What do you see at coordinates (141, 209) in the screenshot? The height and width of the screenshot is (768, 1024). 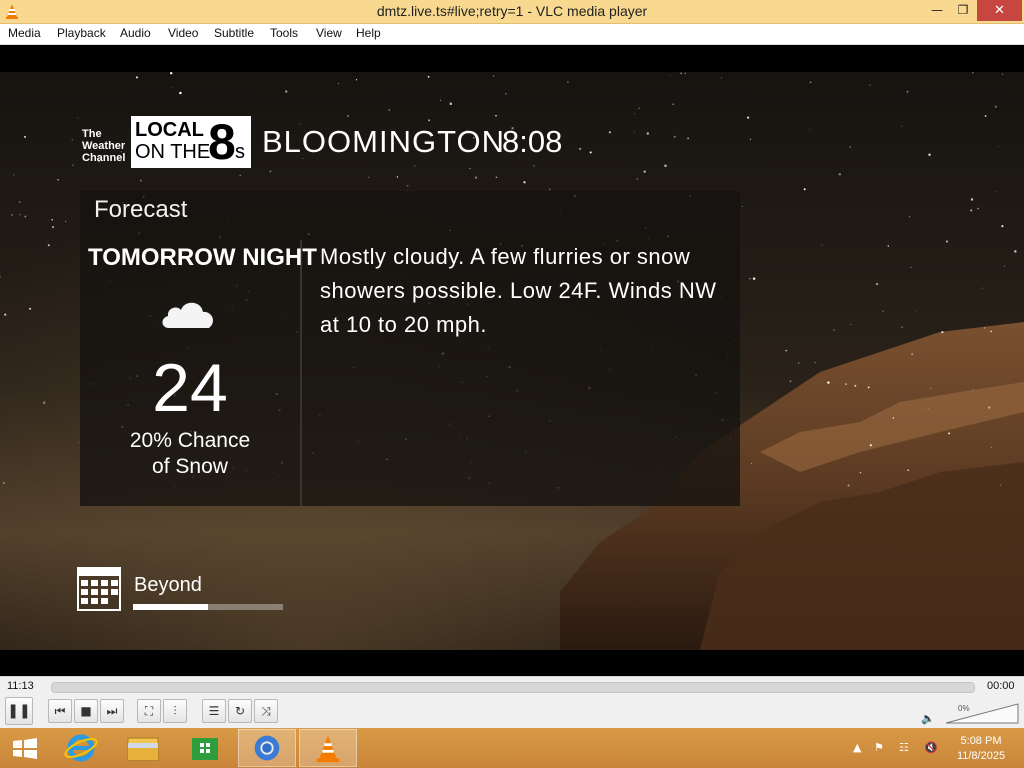 I see `forecast-title: Forecast` at bounding box center [141, 209].